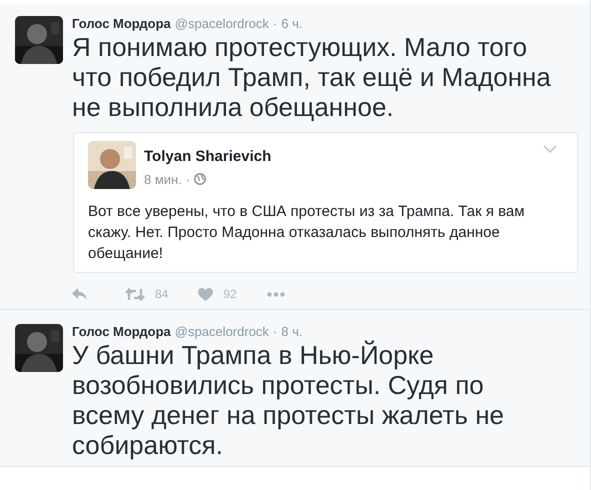 This screenshot has width=591, height=490. Describe the element at coordinates (208, 156) in the screenshot. I see `post-author-name: Tolyan Sharievich` at that location.